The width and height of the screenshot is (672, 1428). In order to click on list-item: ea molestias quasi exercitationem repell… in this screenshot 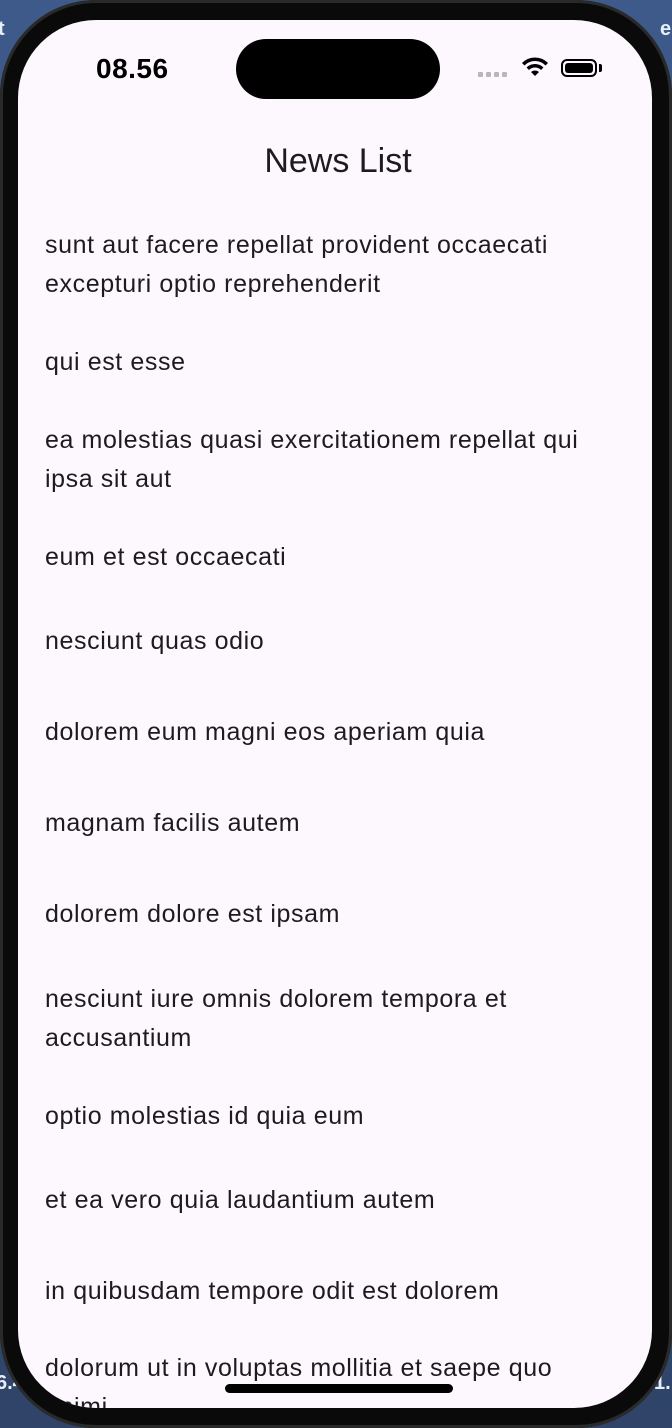, I will do `click(335, 459)`.